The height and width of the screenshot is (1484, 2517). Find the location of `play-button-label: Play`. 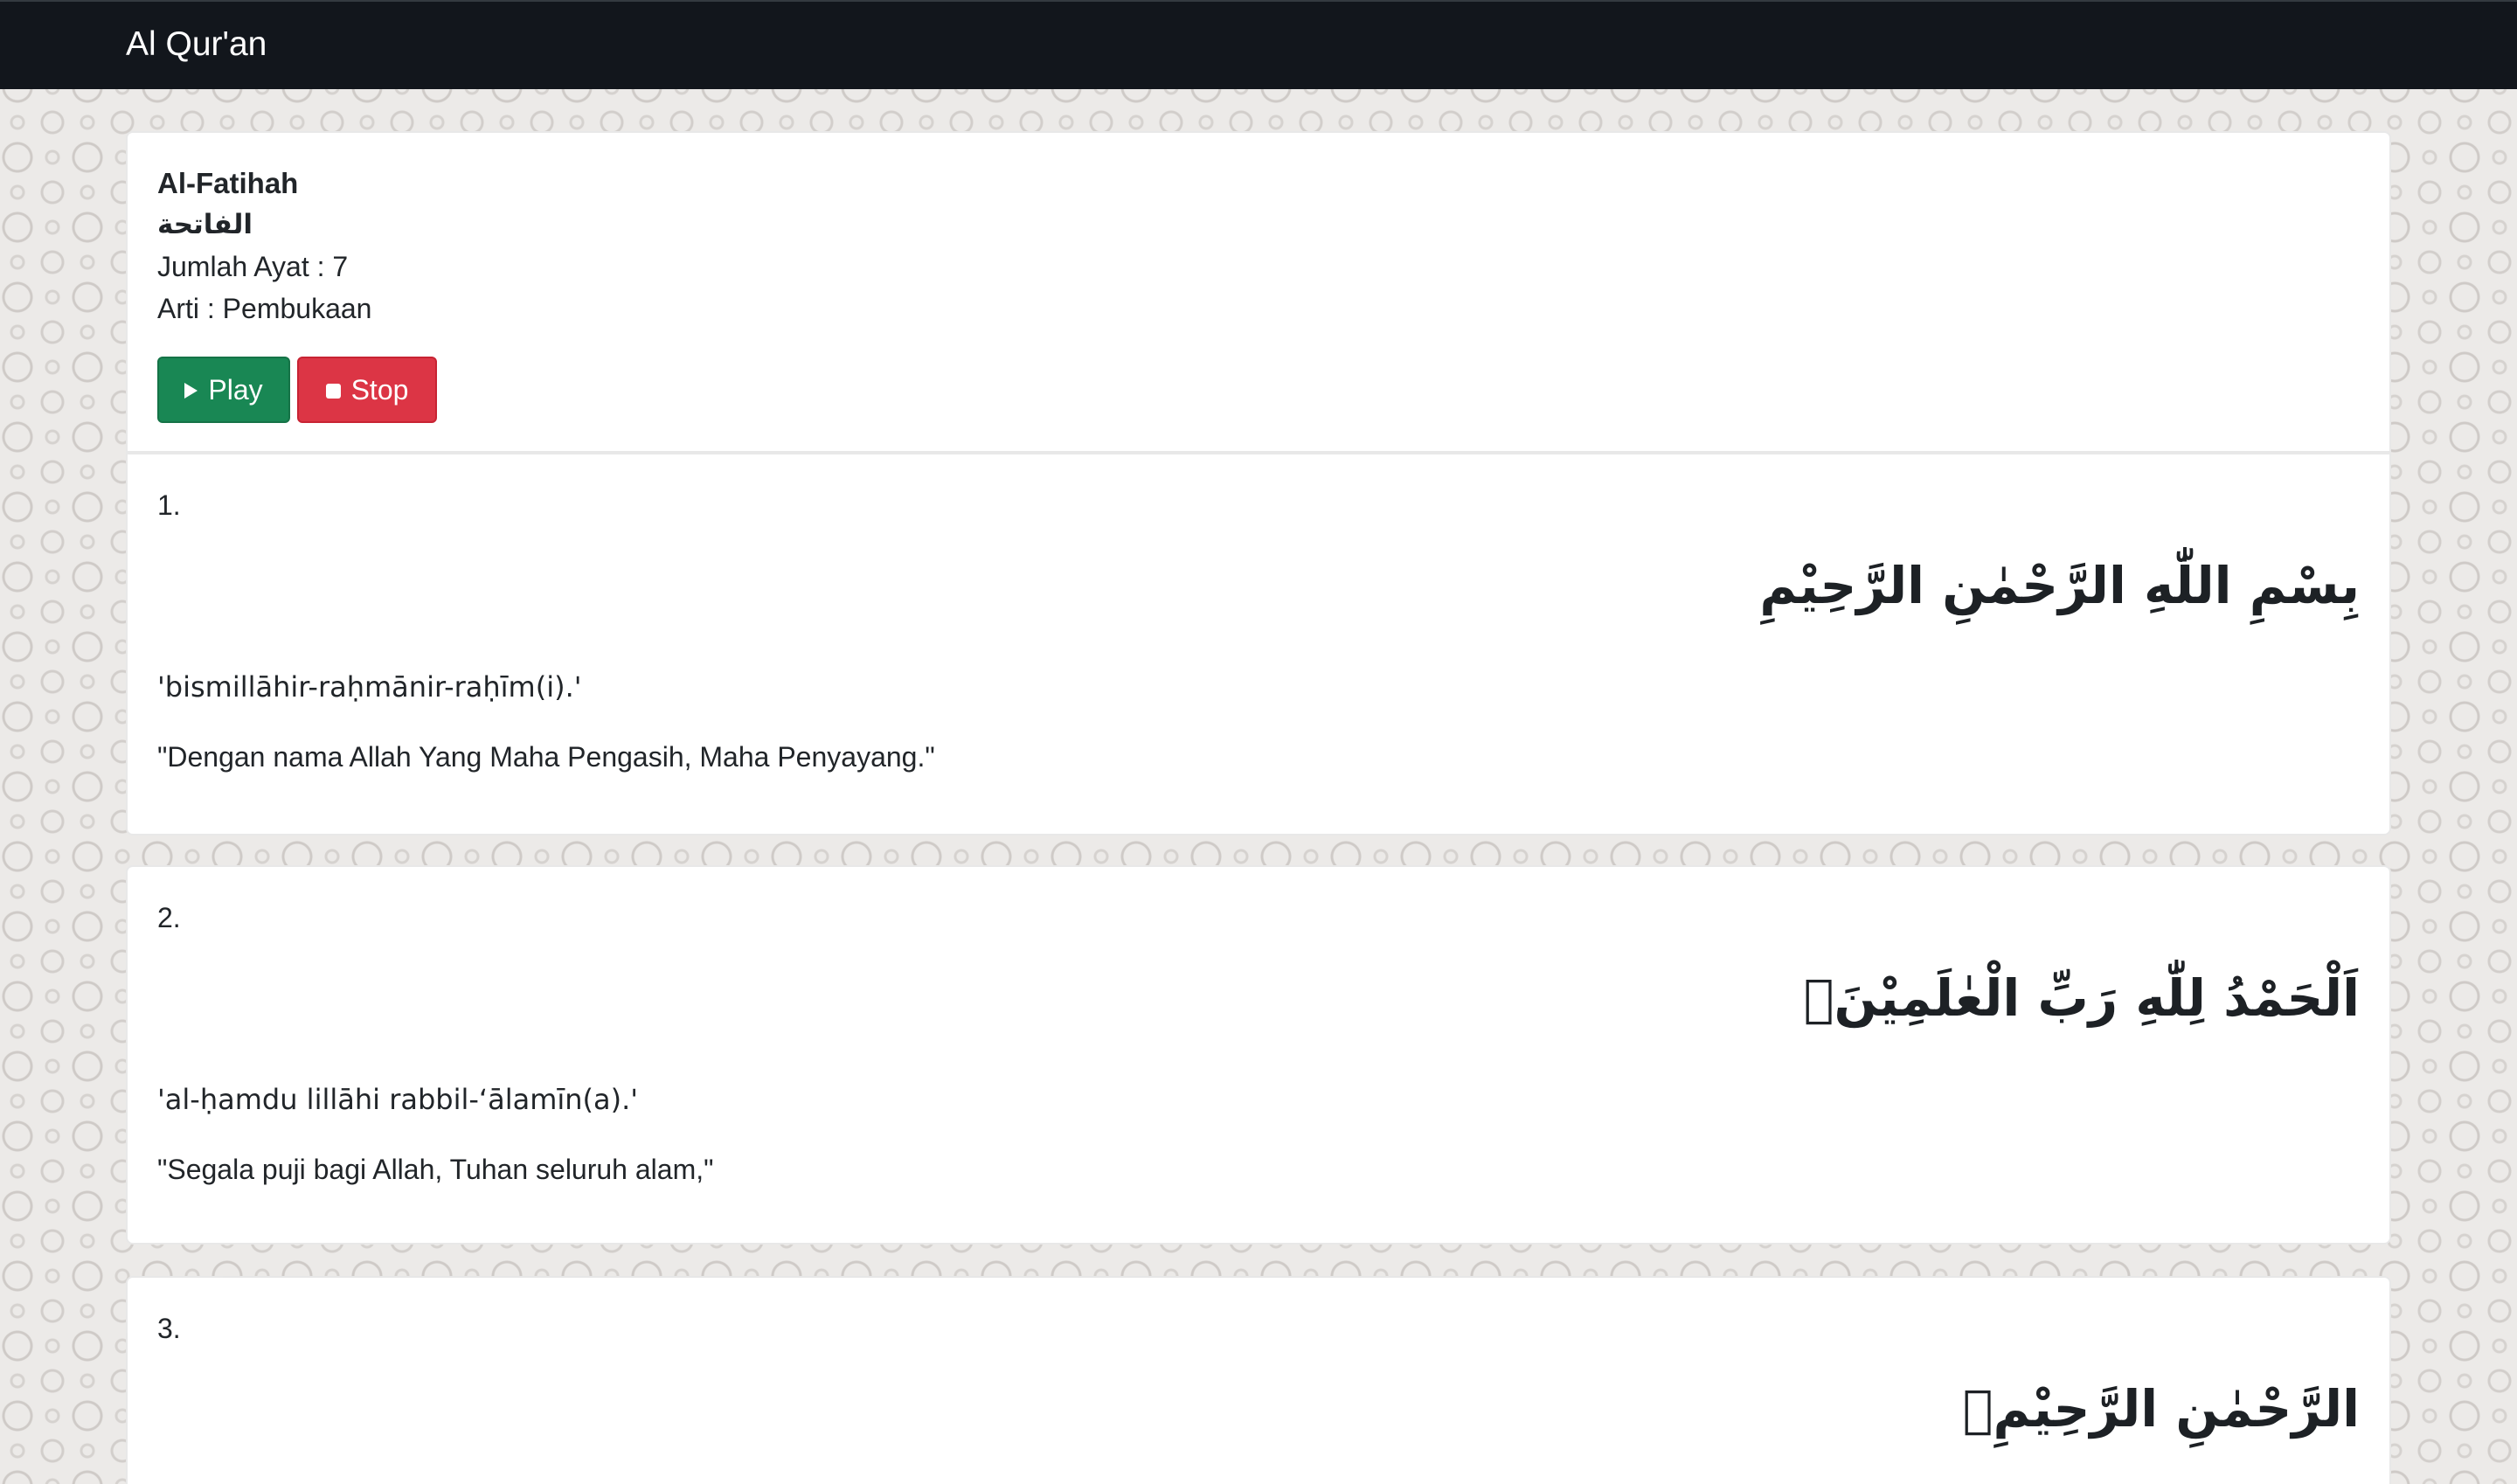

play-button-label: Play is located at coordinates (235, 390).